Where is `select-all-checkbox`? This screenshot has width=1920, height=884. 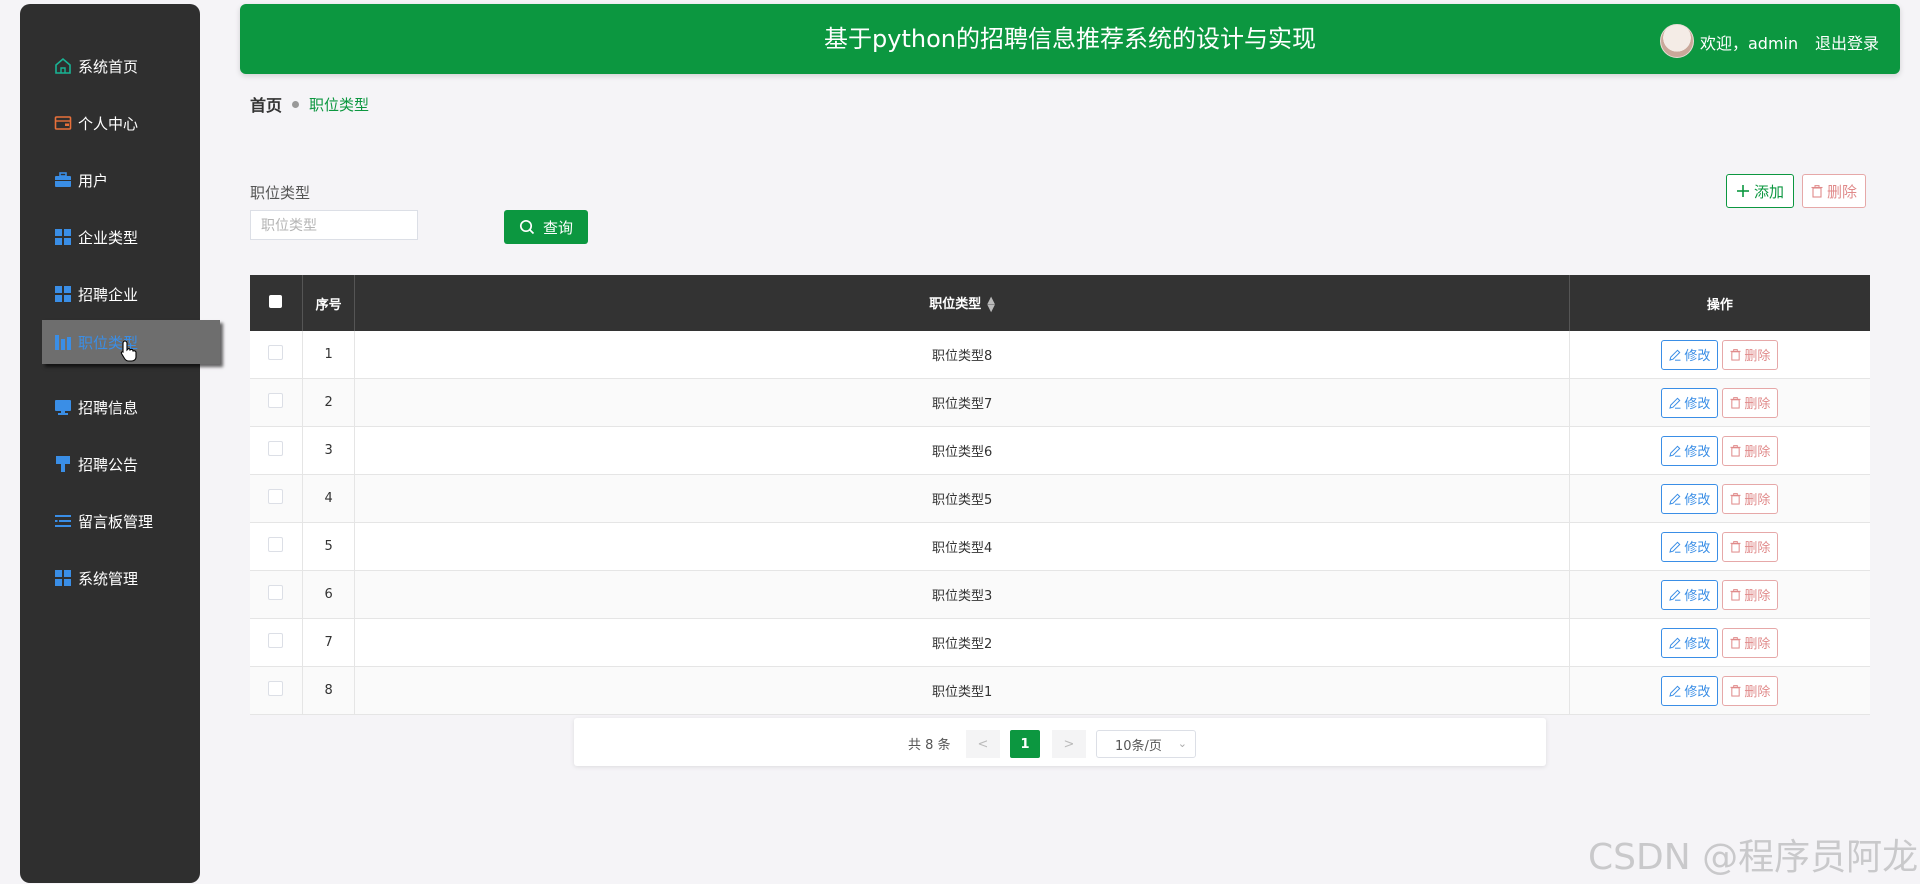 select-all-checkbox is located at coordinates (276, 301).